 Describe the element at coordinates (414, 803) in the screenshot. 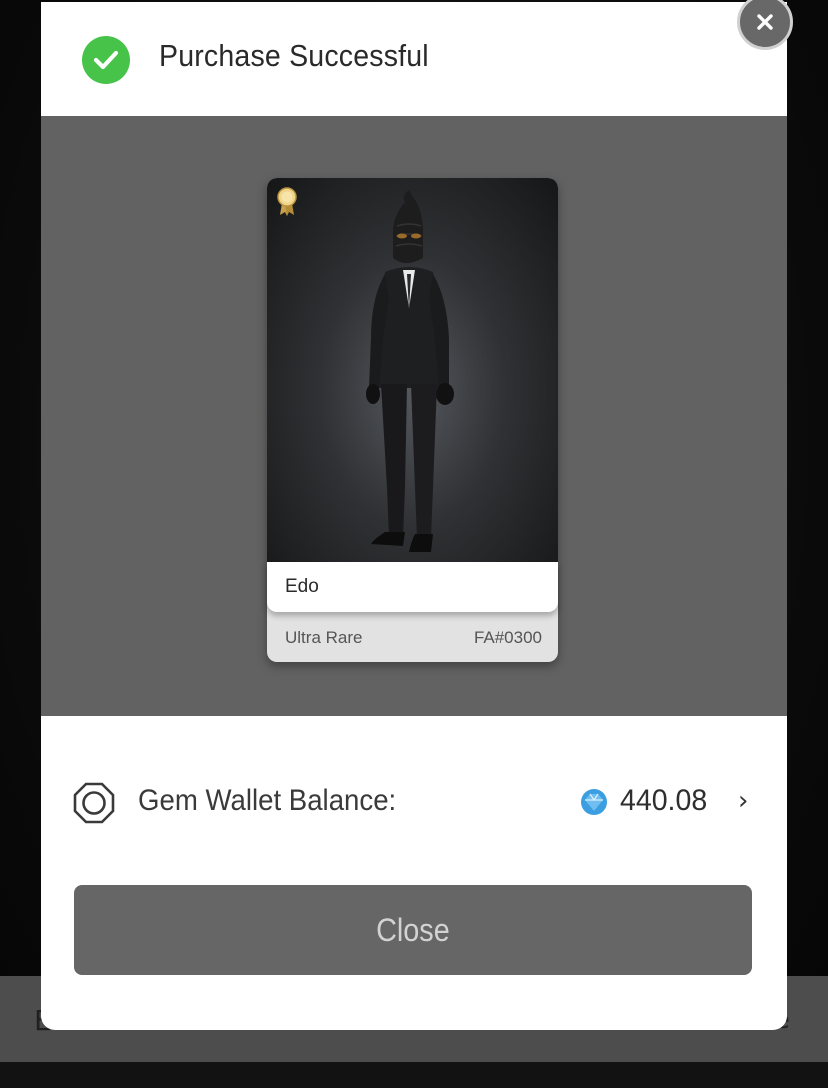

I see `gem-wallet-row: Gem Wallet Balance: 440.08 ›` at that location.